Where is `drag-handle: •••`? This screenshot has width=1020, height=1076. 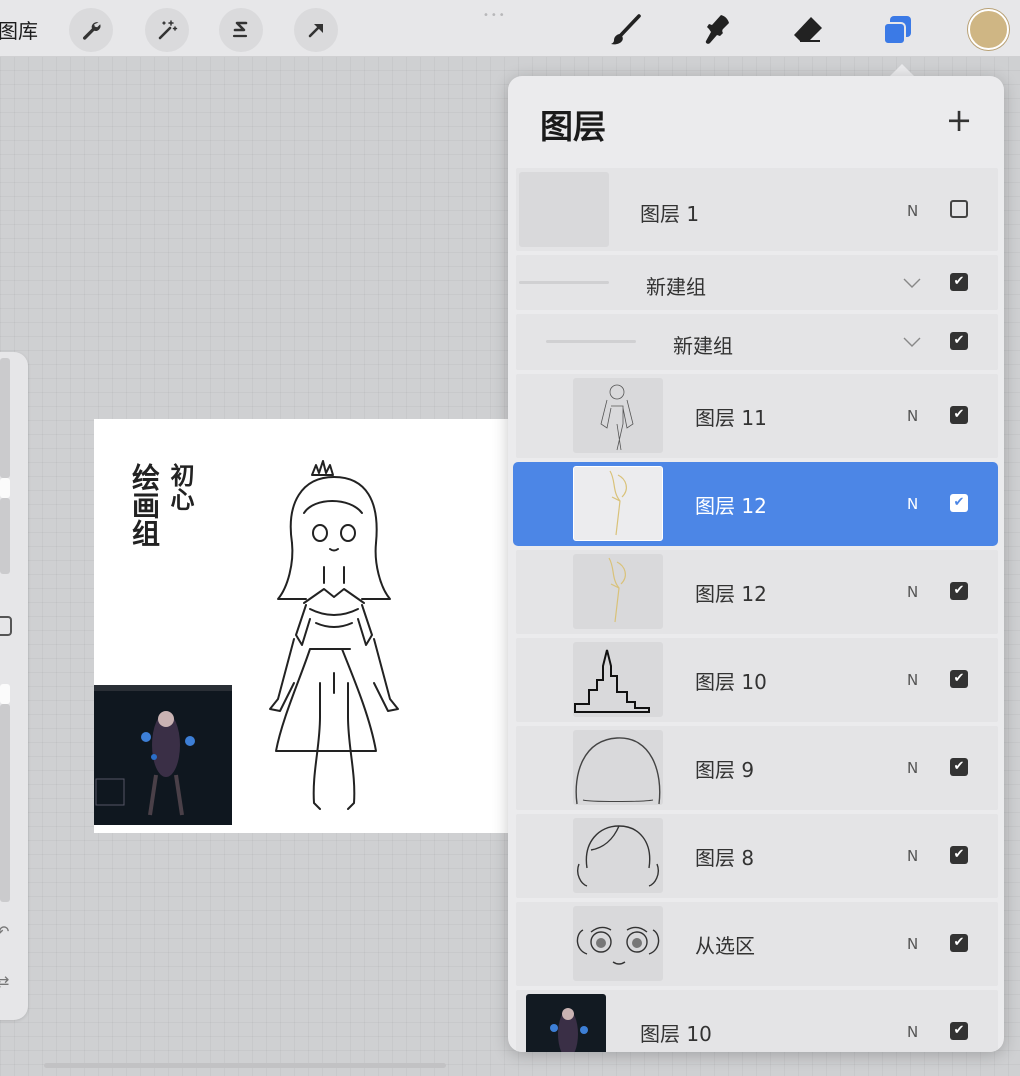 drag-handle: ••• is located at coordinates (495, 15).